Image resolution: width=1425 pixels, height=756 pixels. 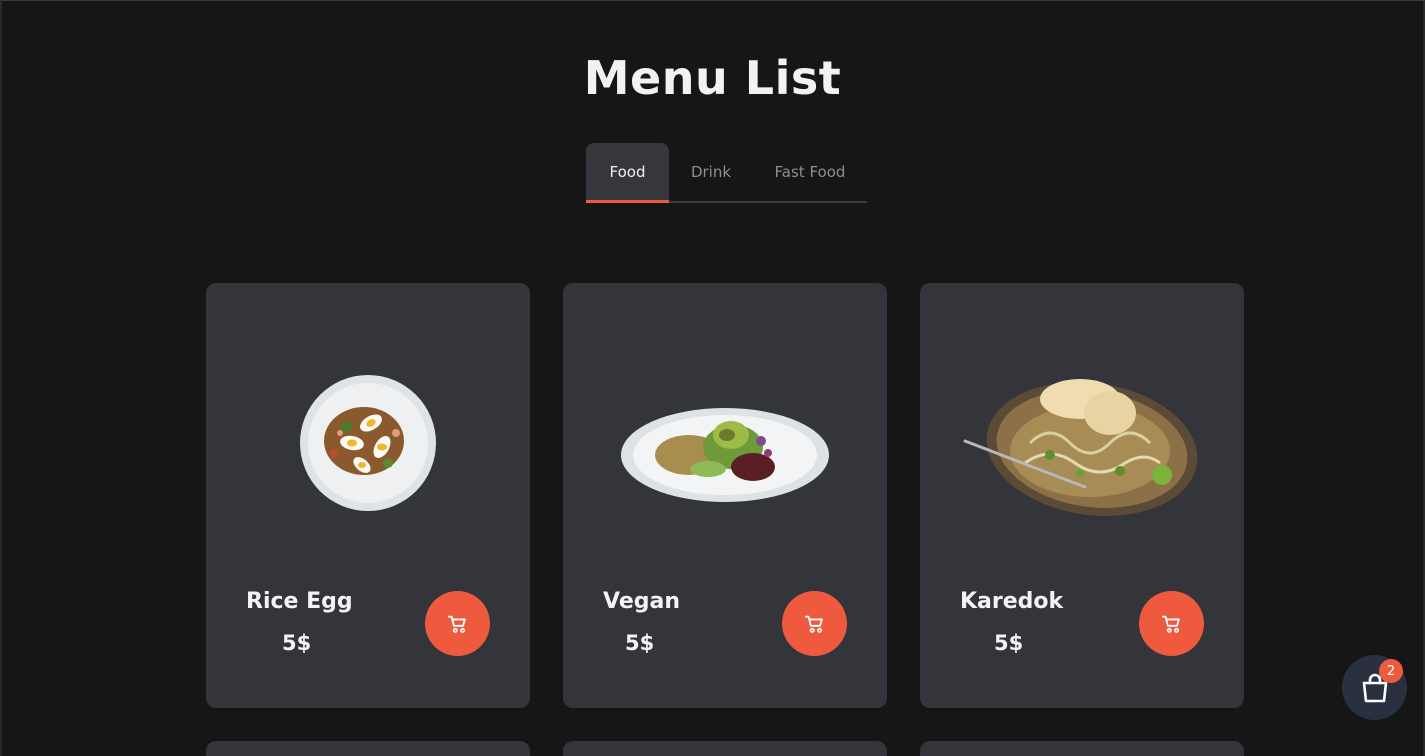 What do you see at coordinates (299, 601) in the screenshot?
I see `food-name: Rice Egg` at bounding box center [299, 601].